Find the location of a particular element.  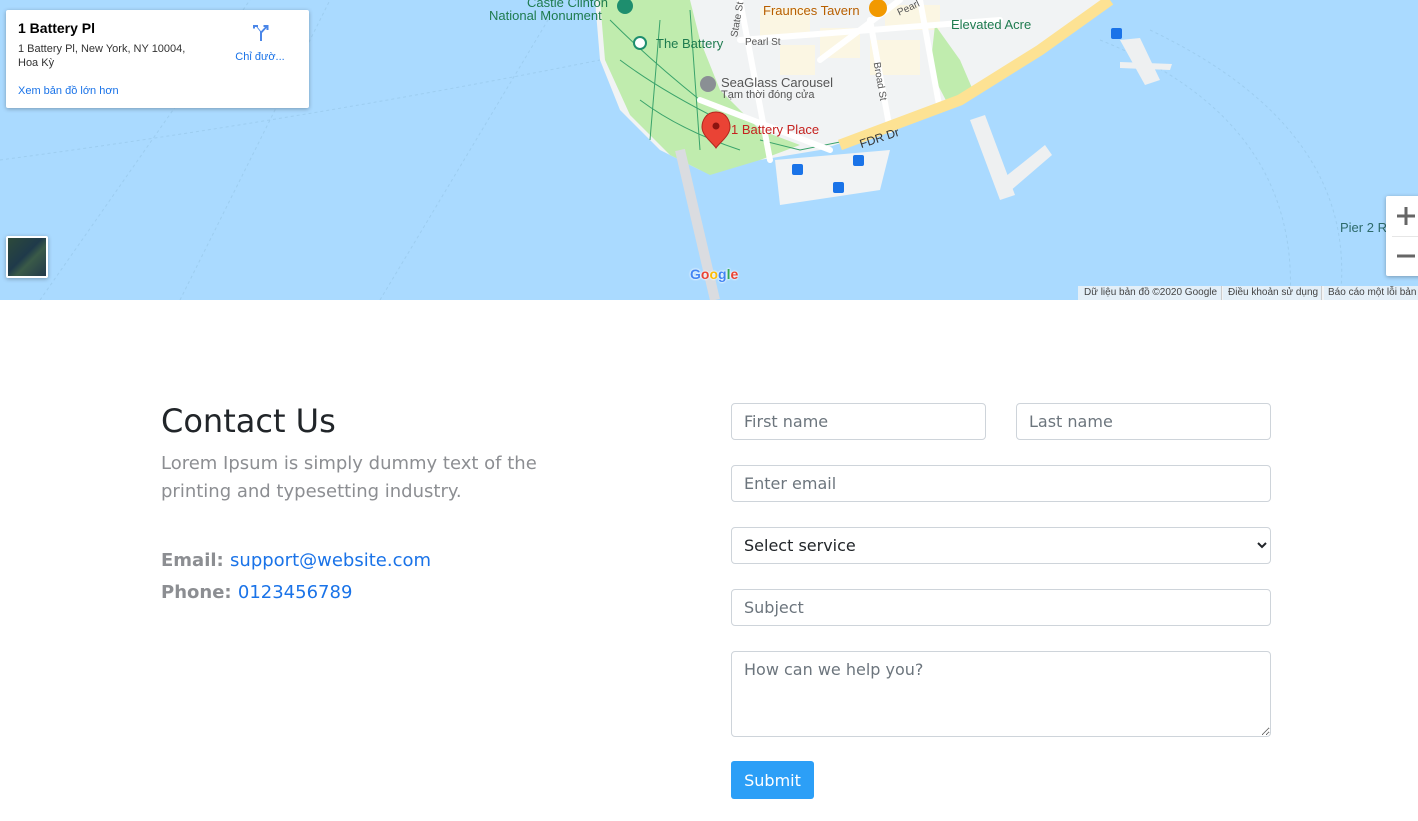

email-label: Email: is located at coordinates (192, 560).